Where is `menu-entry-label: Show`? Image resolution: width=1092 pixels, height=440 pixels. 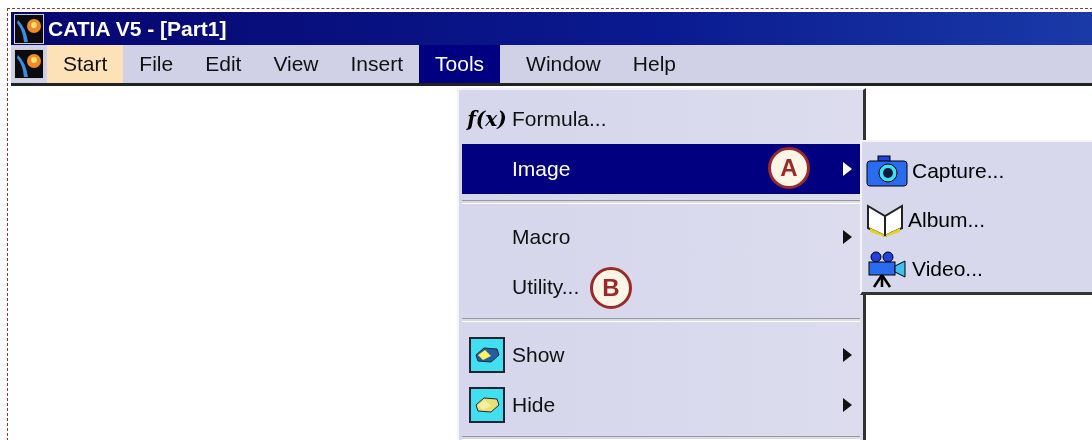 menu-entry-label: Show is located at coordinates (539, 355).